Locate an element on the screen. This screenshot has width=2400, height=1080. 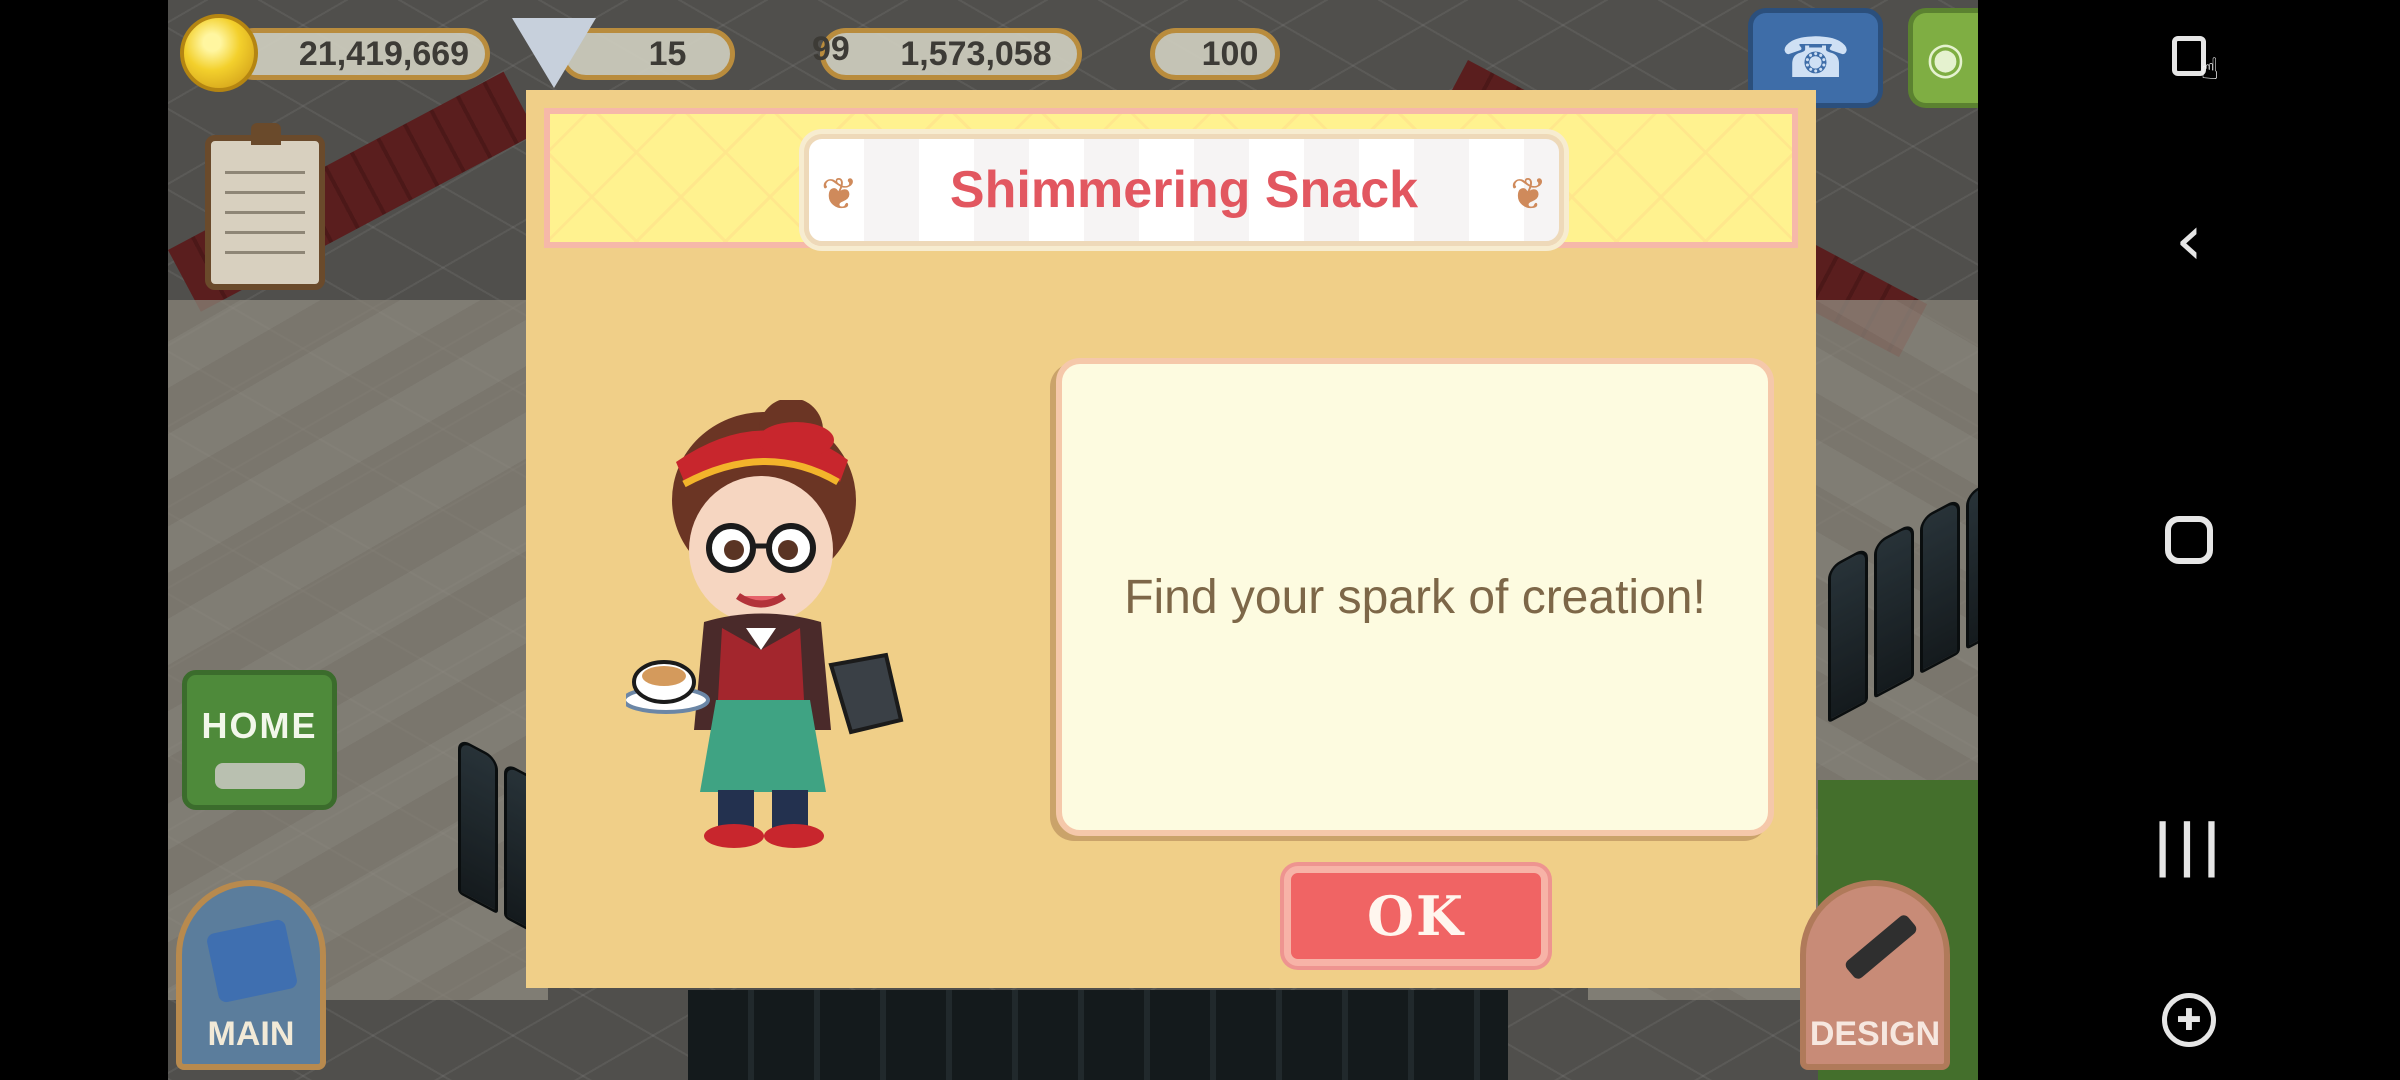
camera-button: ◉ is located at coordinates (1943, 58).